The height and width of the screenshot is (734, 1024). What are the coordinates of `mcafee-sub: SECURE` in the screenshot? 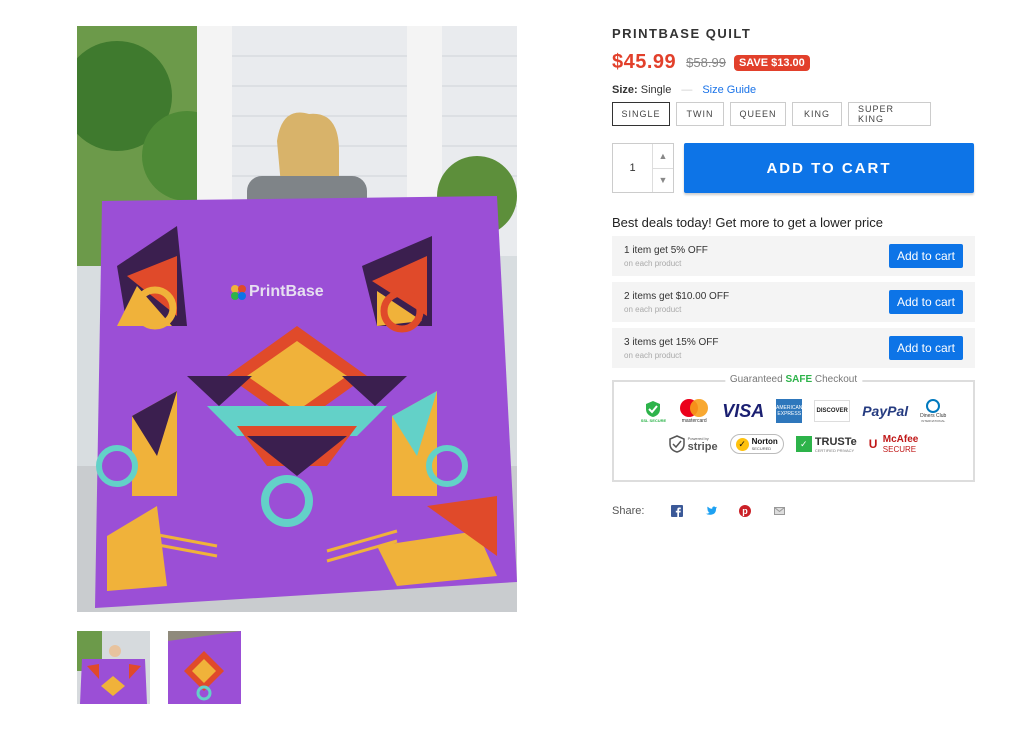 It's located at (899, 449).